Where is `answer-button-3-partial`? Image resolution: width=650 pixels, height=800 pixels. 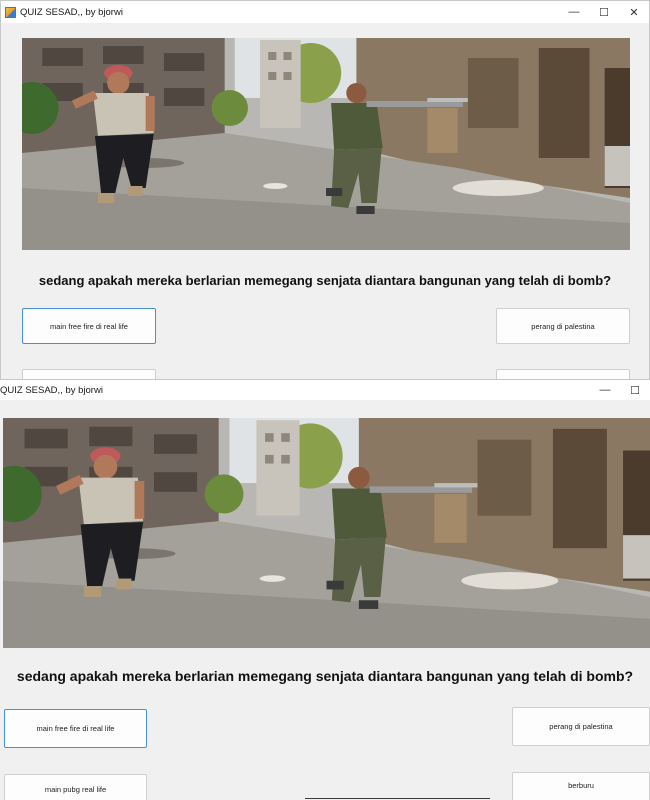 answer-button-3-partial is located at coordinates (89, 374).